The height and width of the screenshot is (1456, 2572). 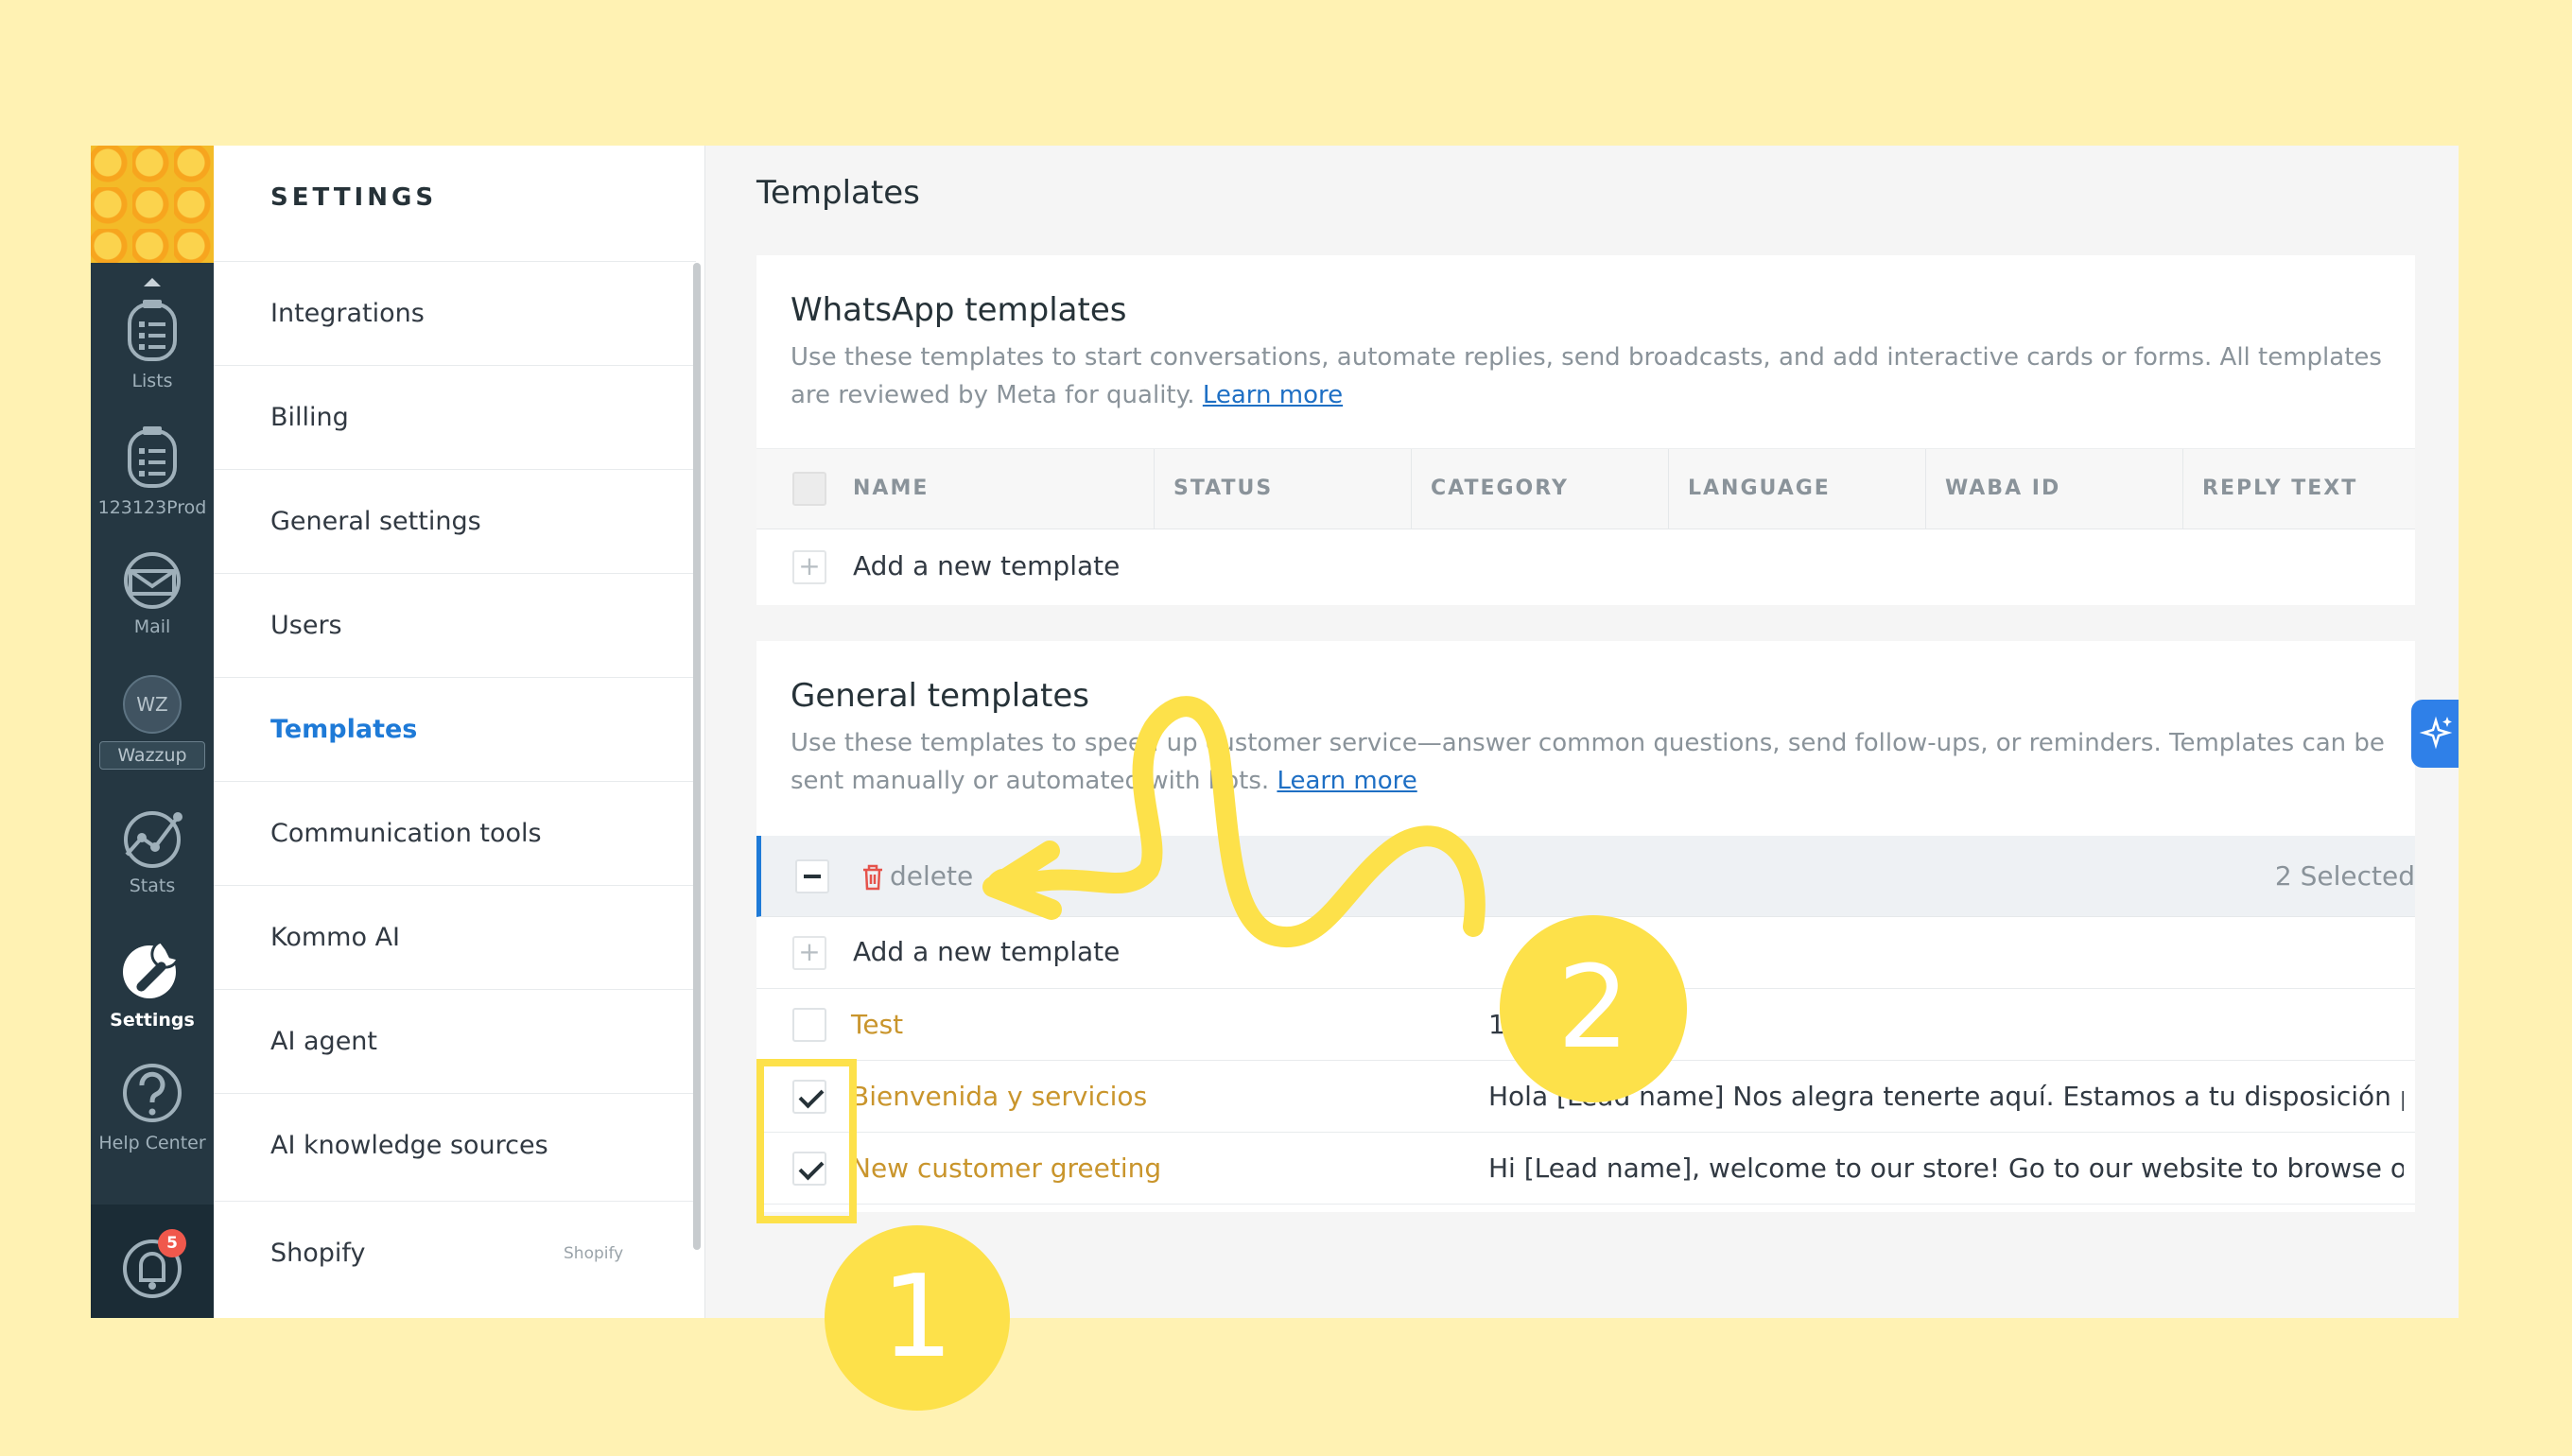 I want to click on nav-label: Mail, so click(x=152, y=626).